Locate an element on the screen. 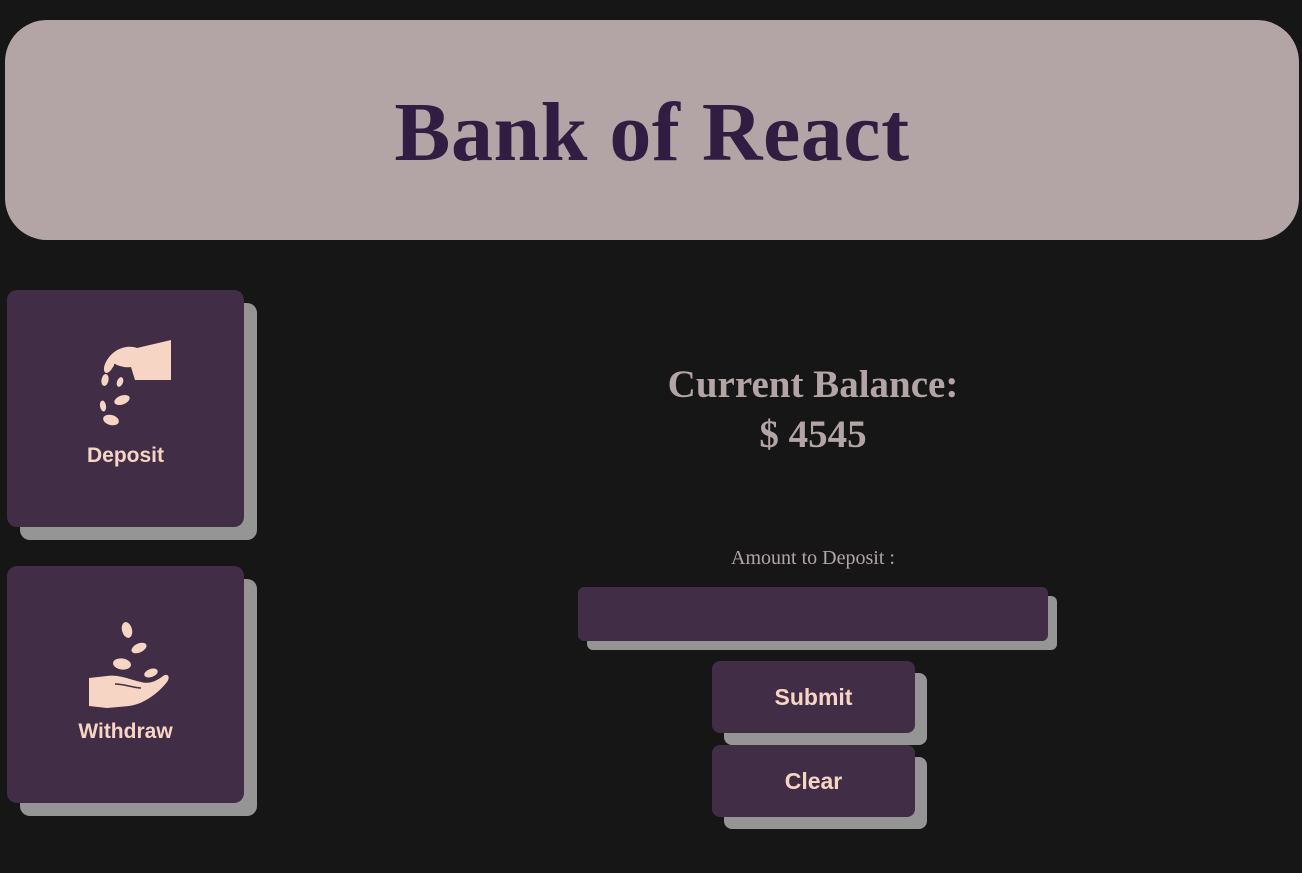  deposit-label: Deposit is located at coordinates (125, 455).